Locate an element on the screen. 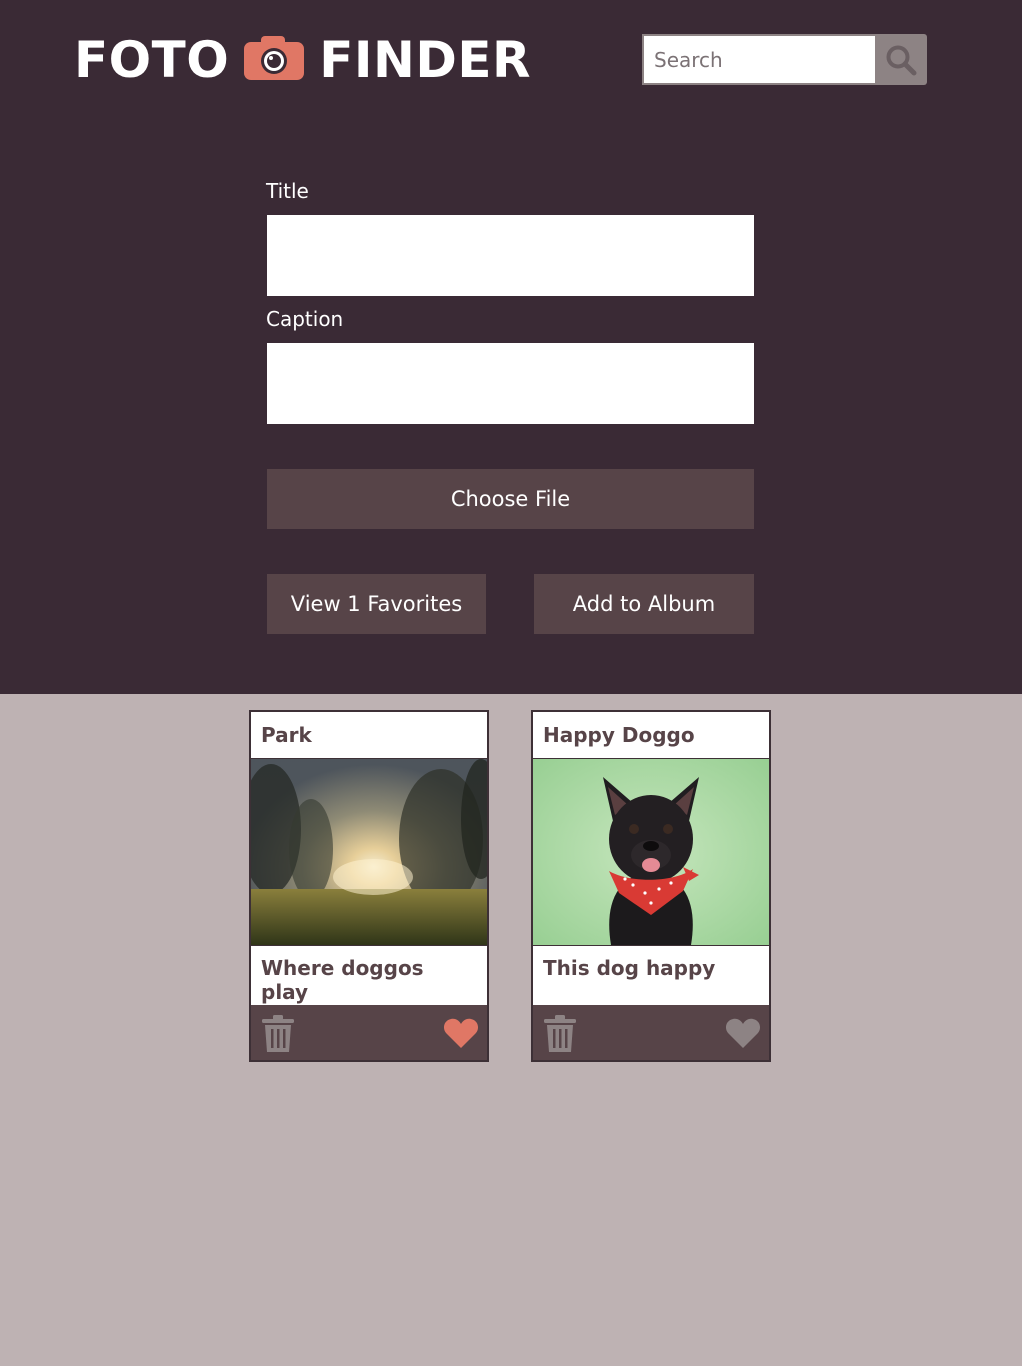 Image resolution: width=1026 pixels, height=1370 pixels. choose-file-button: Choose File is located at coordinates (510, 499).